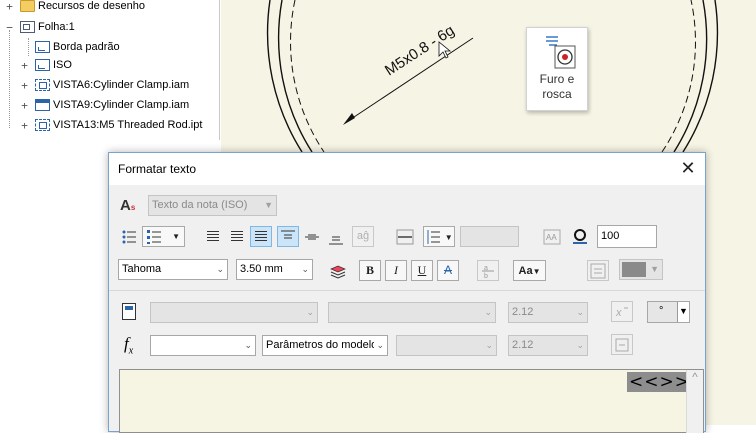  I want to click on collapse-icon: −, so click(9, 27).